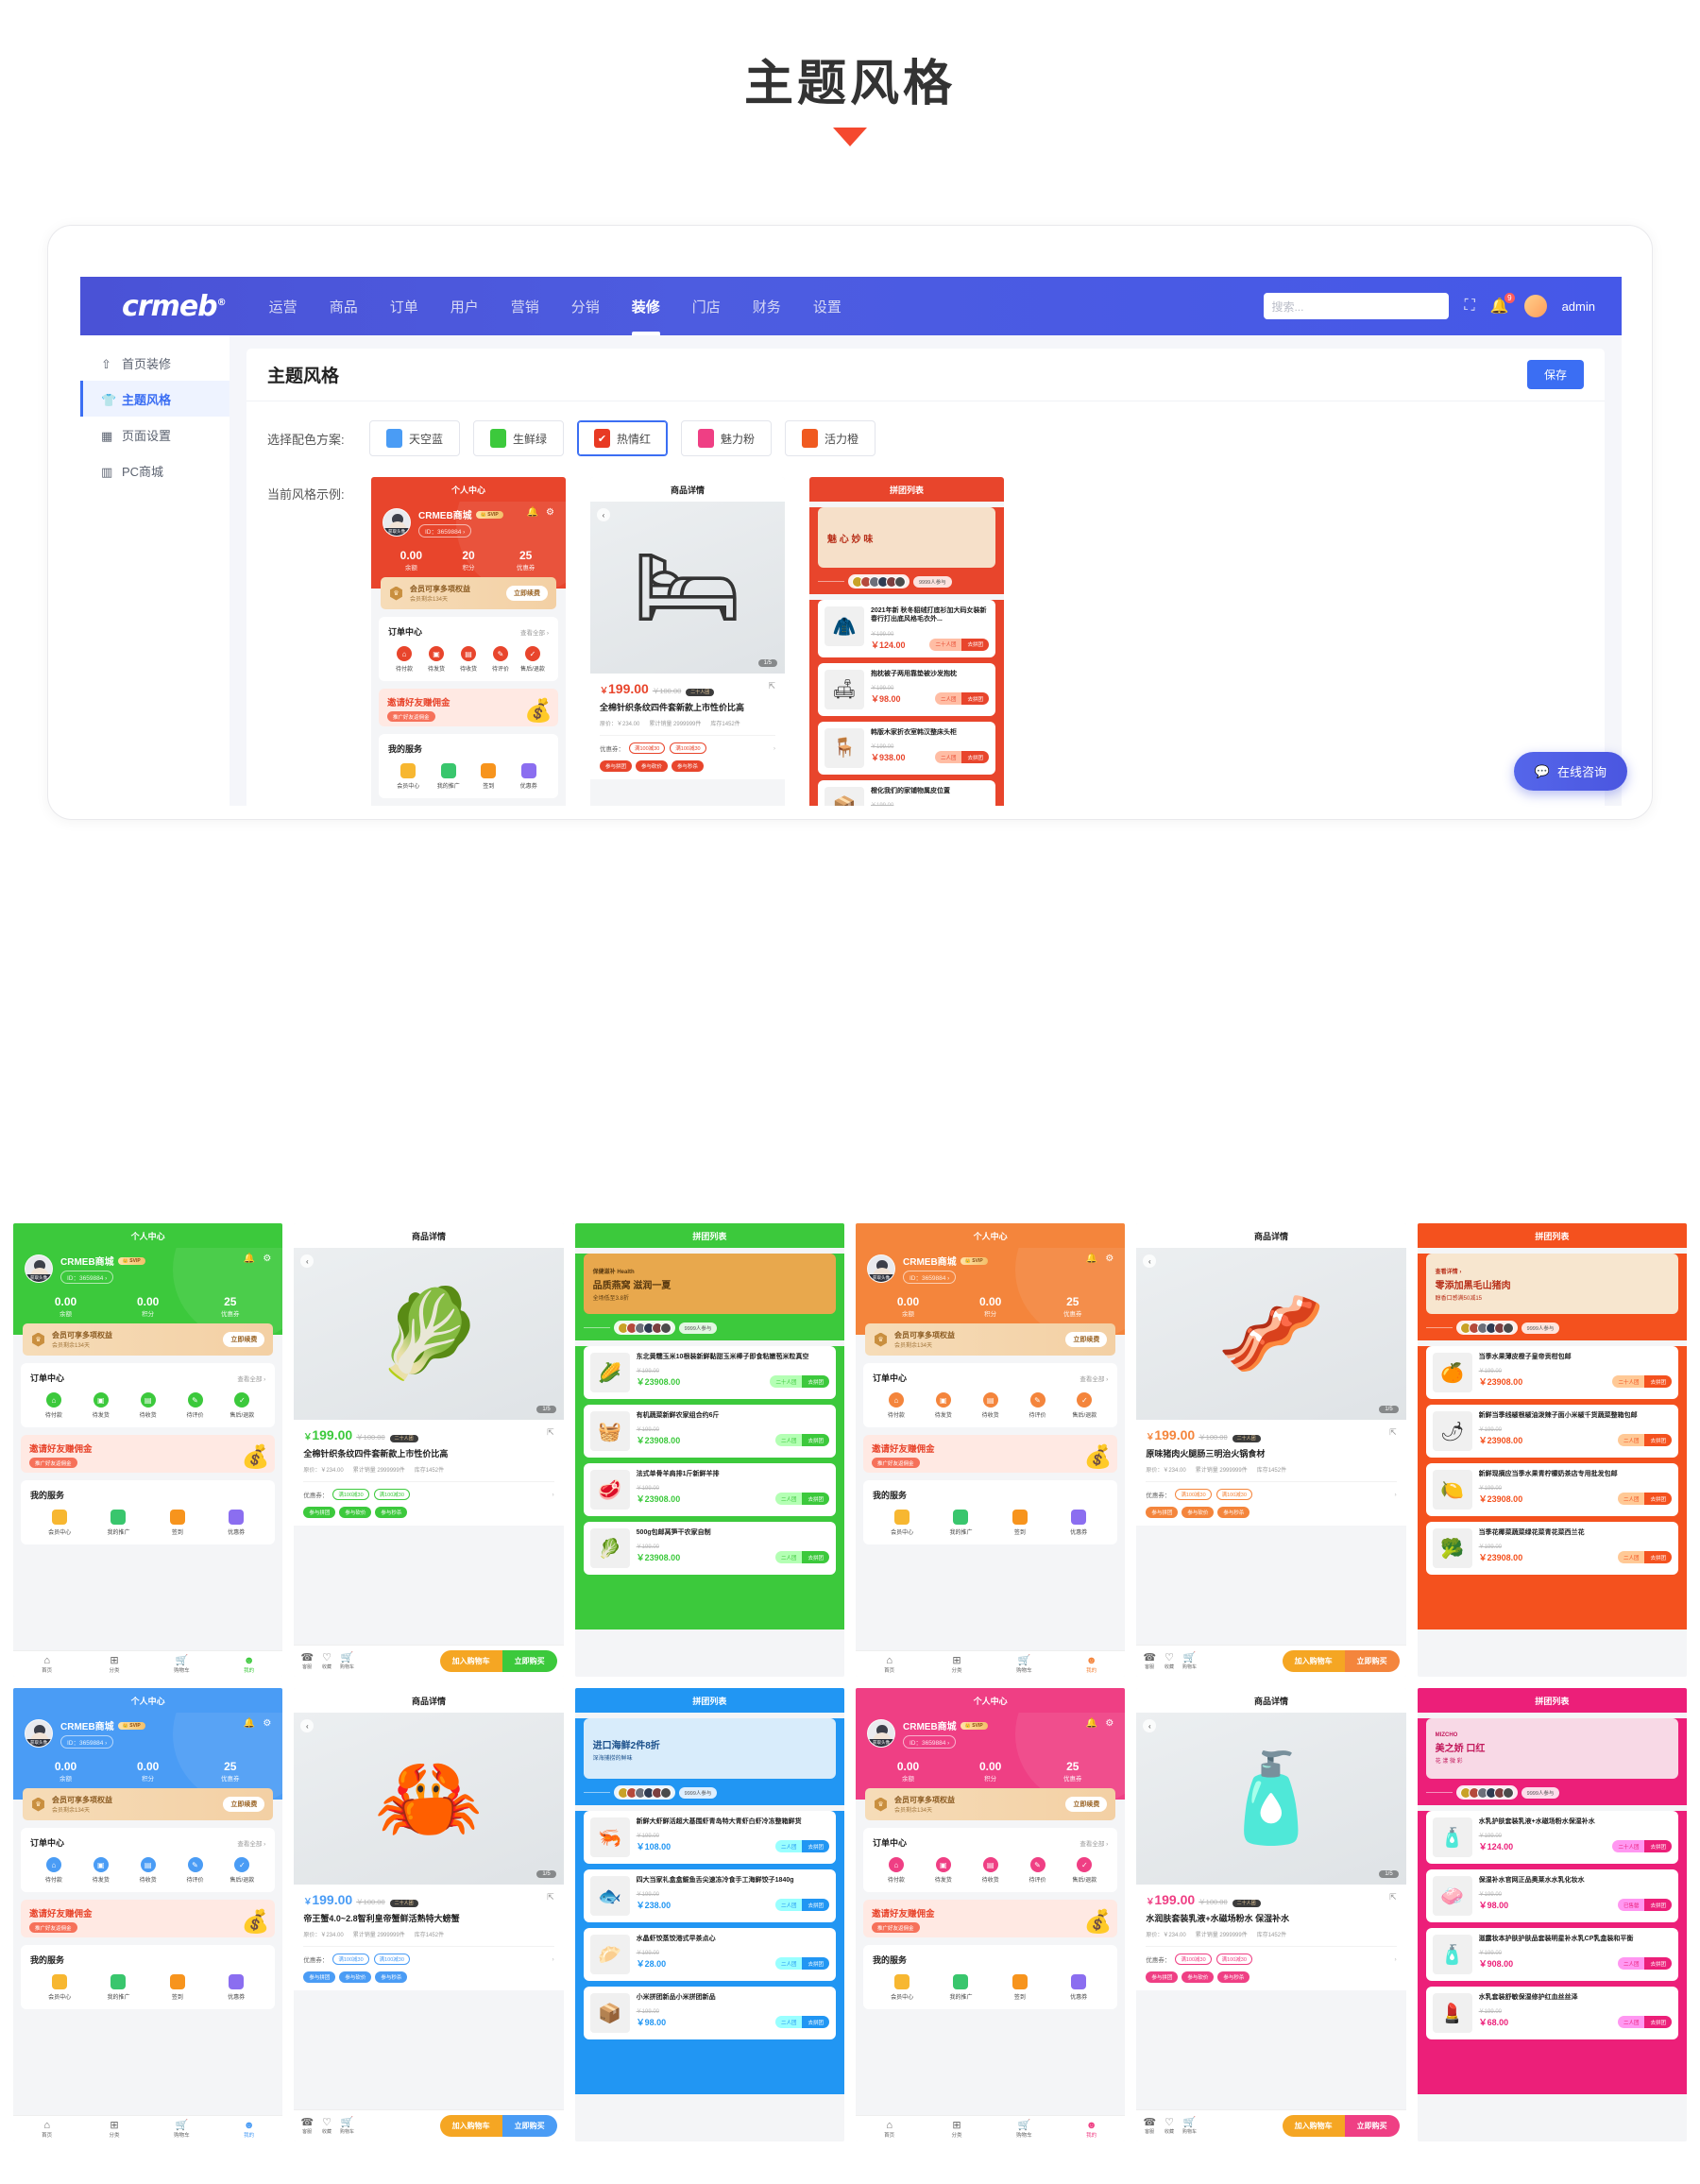 The height and width of the screenshot is (2184, 1700). I want to click on bell-icon: 🔔, so click(249, 1259).